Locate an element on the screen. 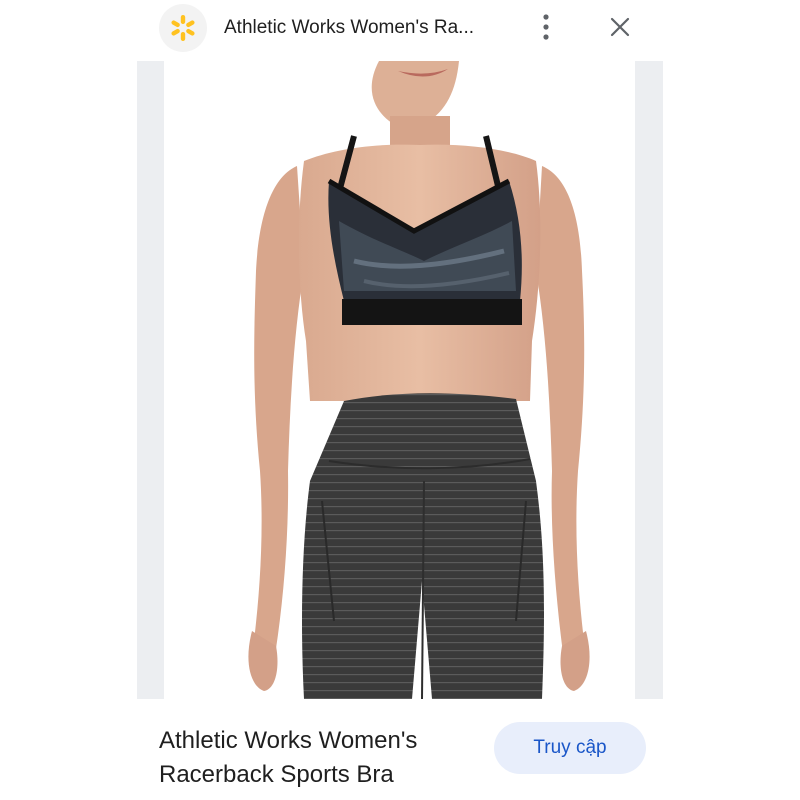 Image resolution: width=800 pixels, height=800 pixels. more-vertical-icon is located at coordinates (546, 27).